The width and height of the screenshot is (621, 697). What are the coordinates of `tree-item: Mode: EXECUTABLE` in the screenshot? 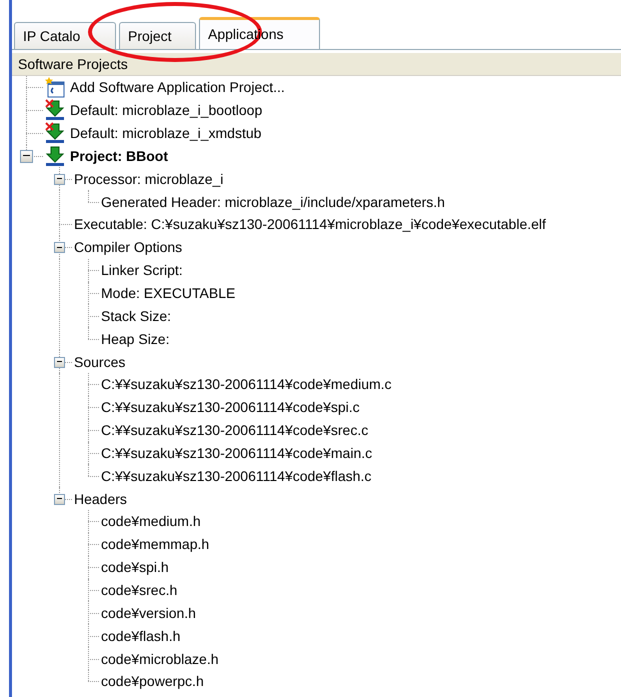 It's located at (168, 293).